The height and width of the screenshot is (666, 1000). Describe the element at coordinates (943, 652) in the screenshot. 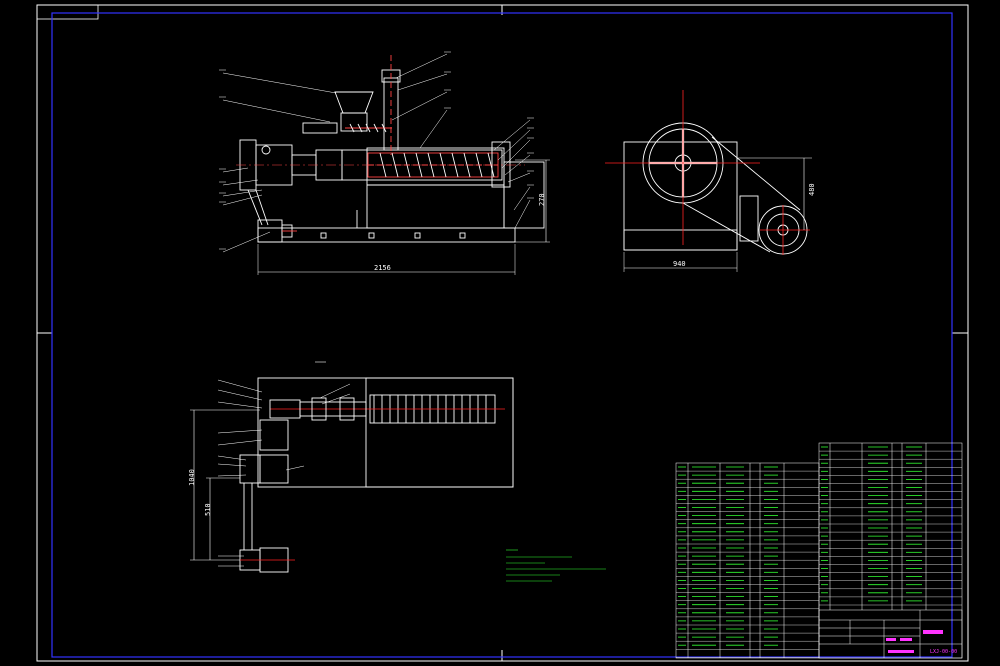

I see `drawing-number: LXJ-00-00` at that location.